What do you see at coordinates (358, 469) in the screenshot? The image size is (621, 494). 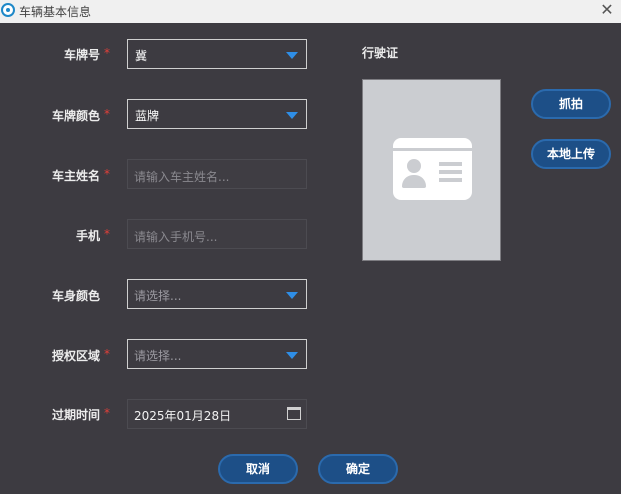 I see `confirm-button: 确定` at bounding box center [358, 469].